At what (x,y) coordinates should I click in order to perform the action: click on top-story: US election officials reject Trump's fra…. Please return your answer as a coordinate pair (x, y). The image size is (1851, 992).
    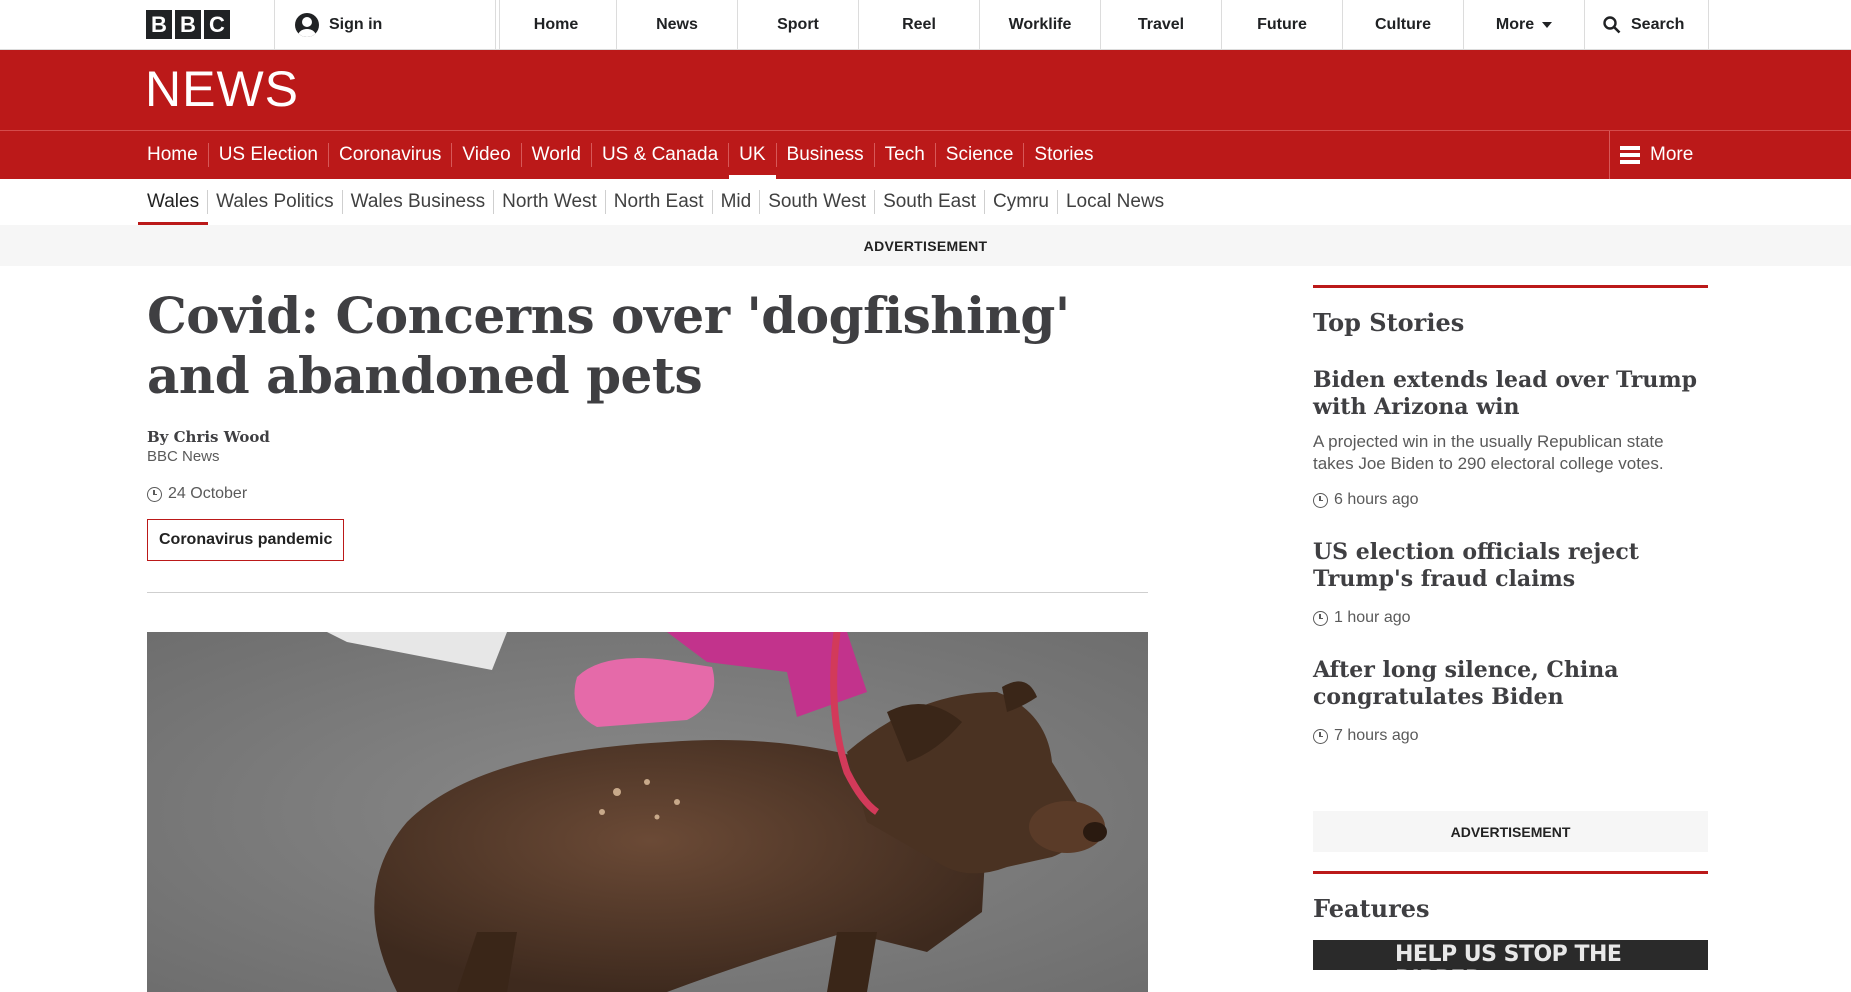
    Looking at the image, I should click on (1510, 583).